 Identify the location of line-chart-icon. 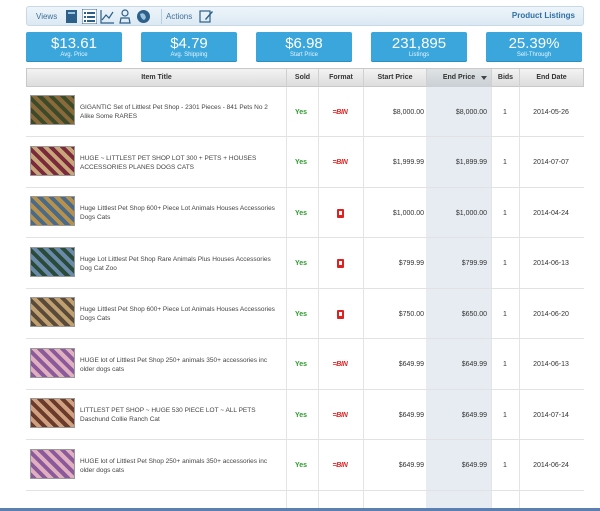
(107, 16).